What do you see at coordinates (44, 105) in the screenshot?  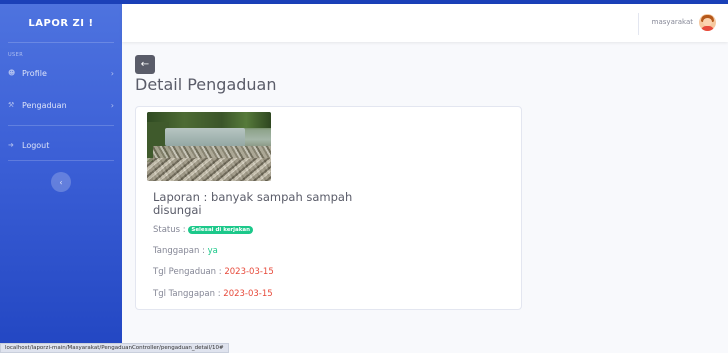 I see `sidebar-item-label: Pengaduan` at bounding box center [44, 105].